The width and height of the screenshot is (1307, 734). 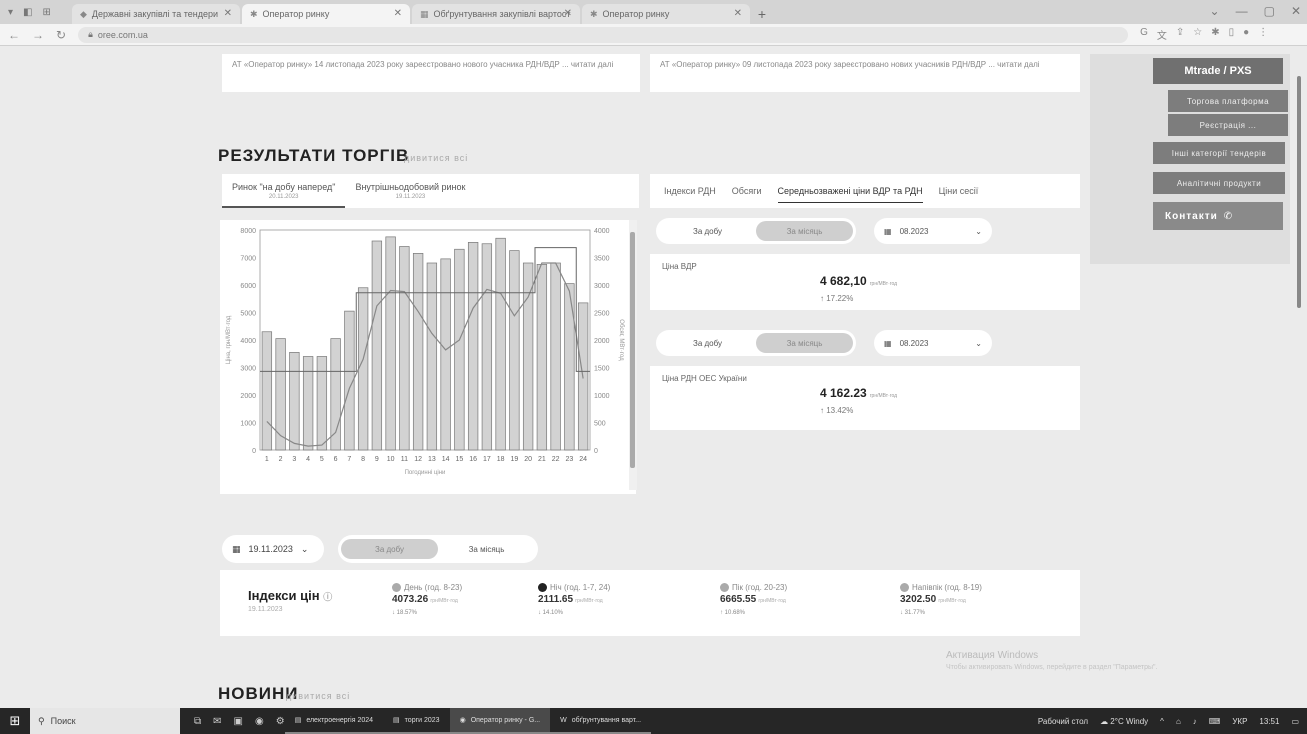 I want to click on mtrade-logo: Mtrade / PXS, so click(x=1218, y=71).